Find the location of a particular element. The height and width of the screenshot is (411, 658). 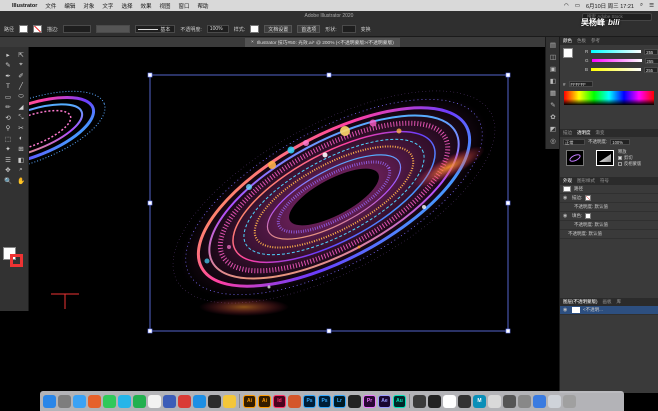

transparency-opacity-field: 100% is located at coordinates (620, 142).